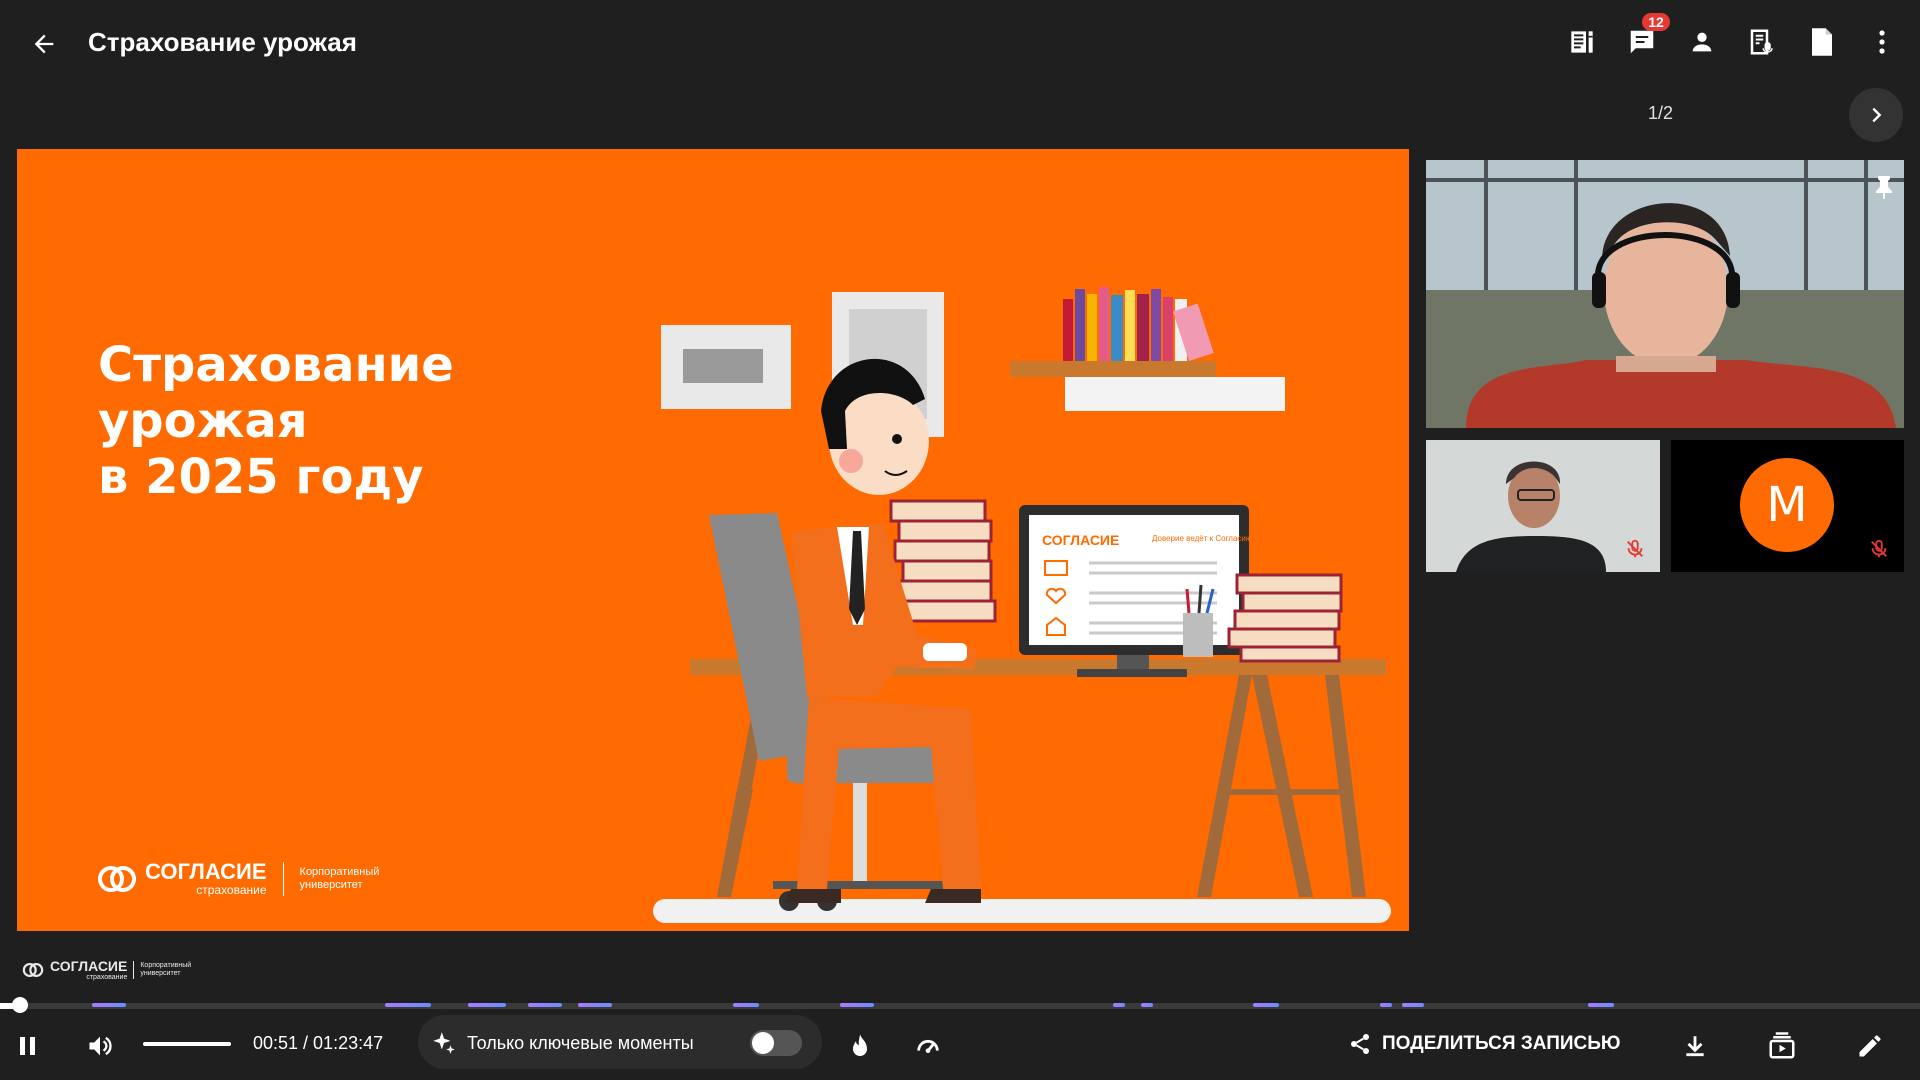 Image resolution: width=1920 pixels, height=1080 pixels. I want to click on edit-button, so click(1870, 1046).